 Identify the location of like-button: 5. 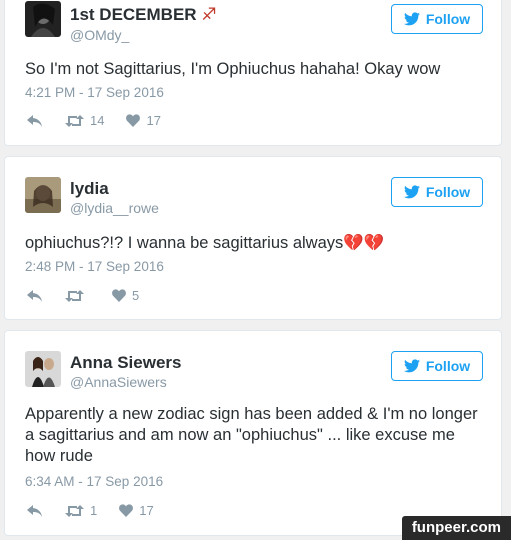
(125, 295).